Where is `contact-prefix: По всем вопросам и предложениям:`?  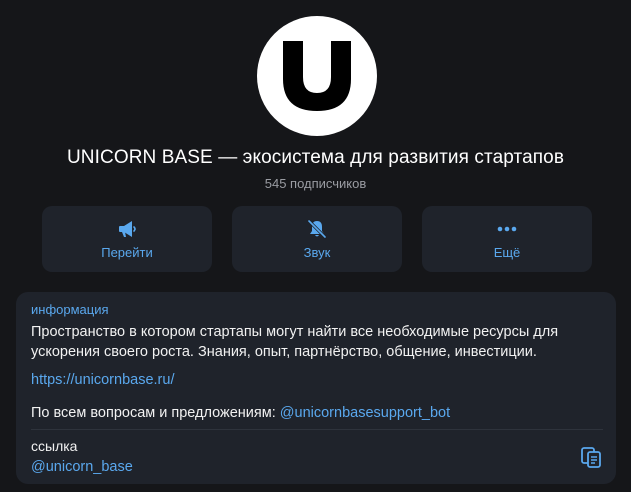 contact-prefix: По всем вопросам и предложениям: is located at coordinates (155, 413).